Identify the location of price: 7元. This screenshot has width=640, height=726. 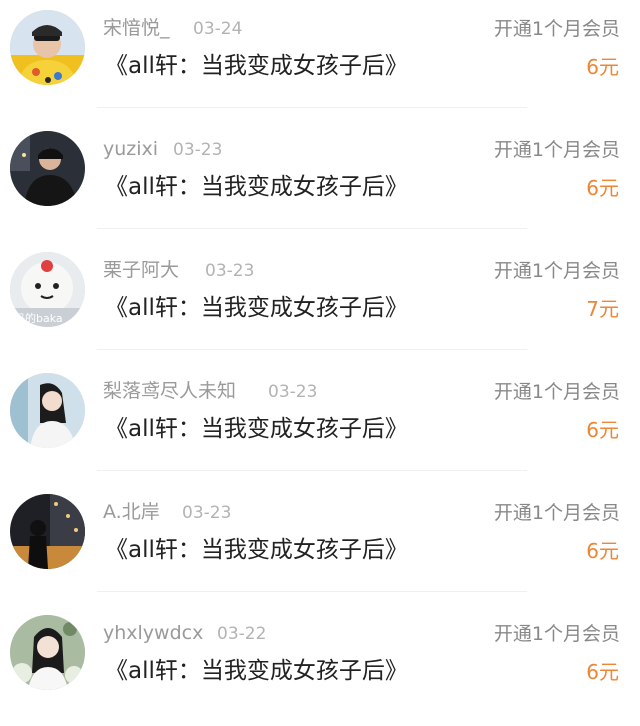
(602, 309).